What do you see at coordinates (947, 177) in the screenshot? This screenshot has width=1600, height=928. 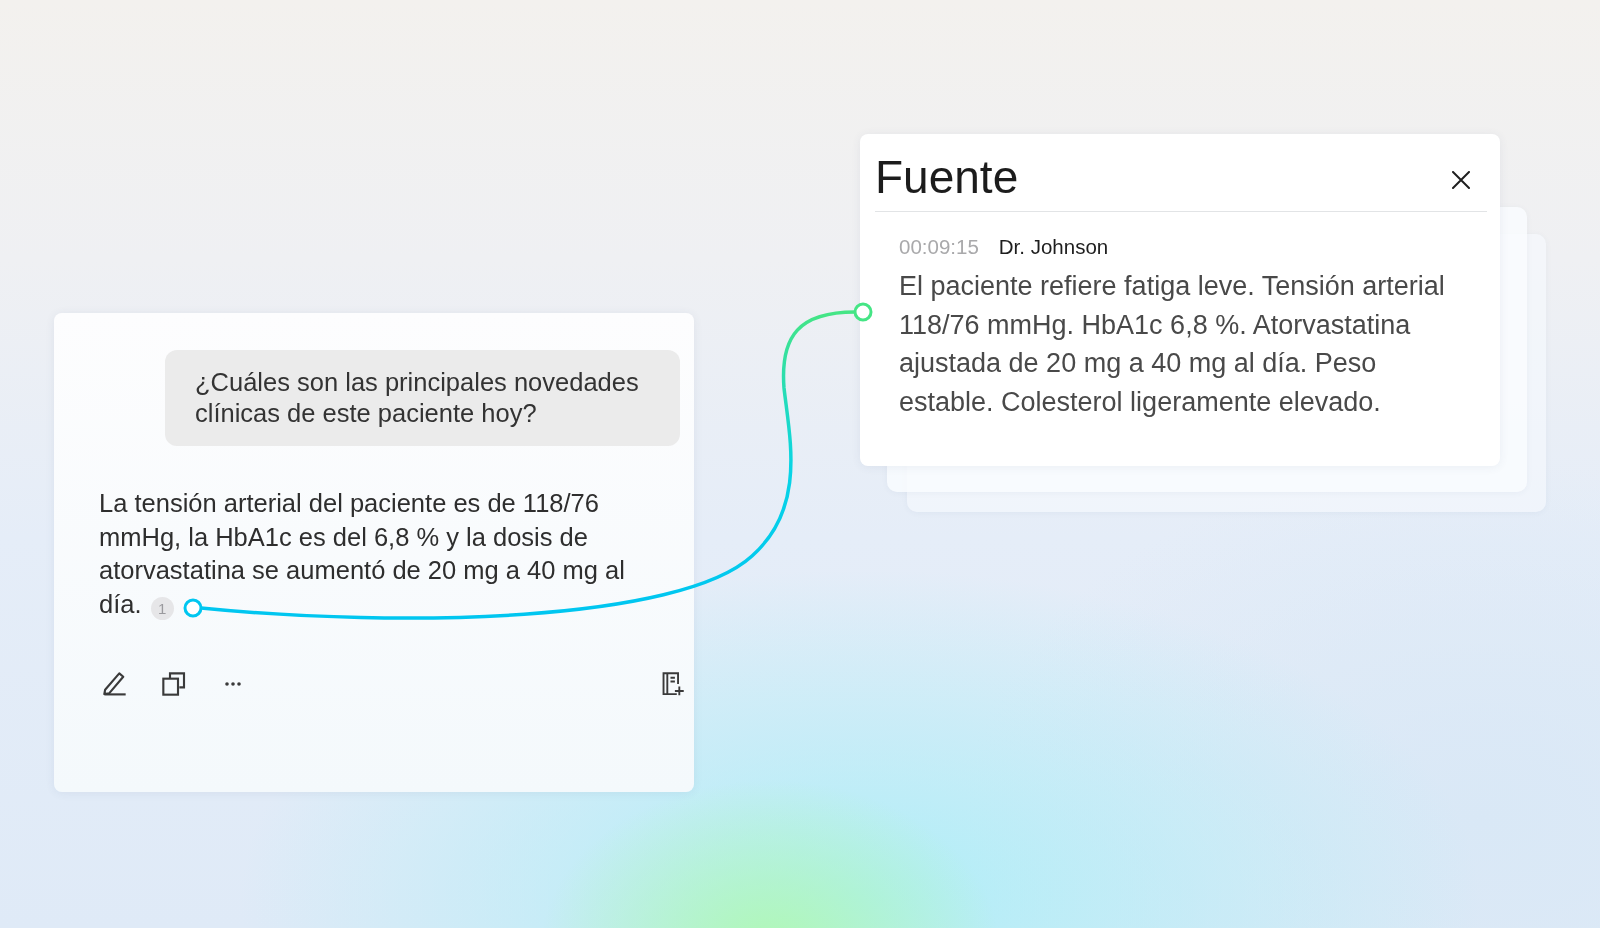 I see `panel-title: Fuente` at bounding box center [947, 177].